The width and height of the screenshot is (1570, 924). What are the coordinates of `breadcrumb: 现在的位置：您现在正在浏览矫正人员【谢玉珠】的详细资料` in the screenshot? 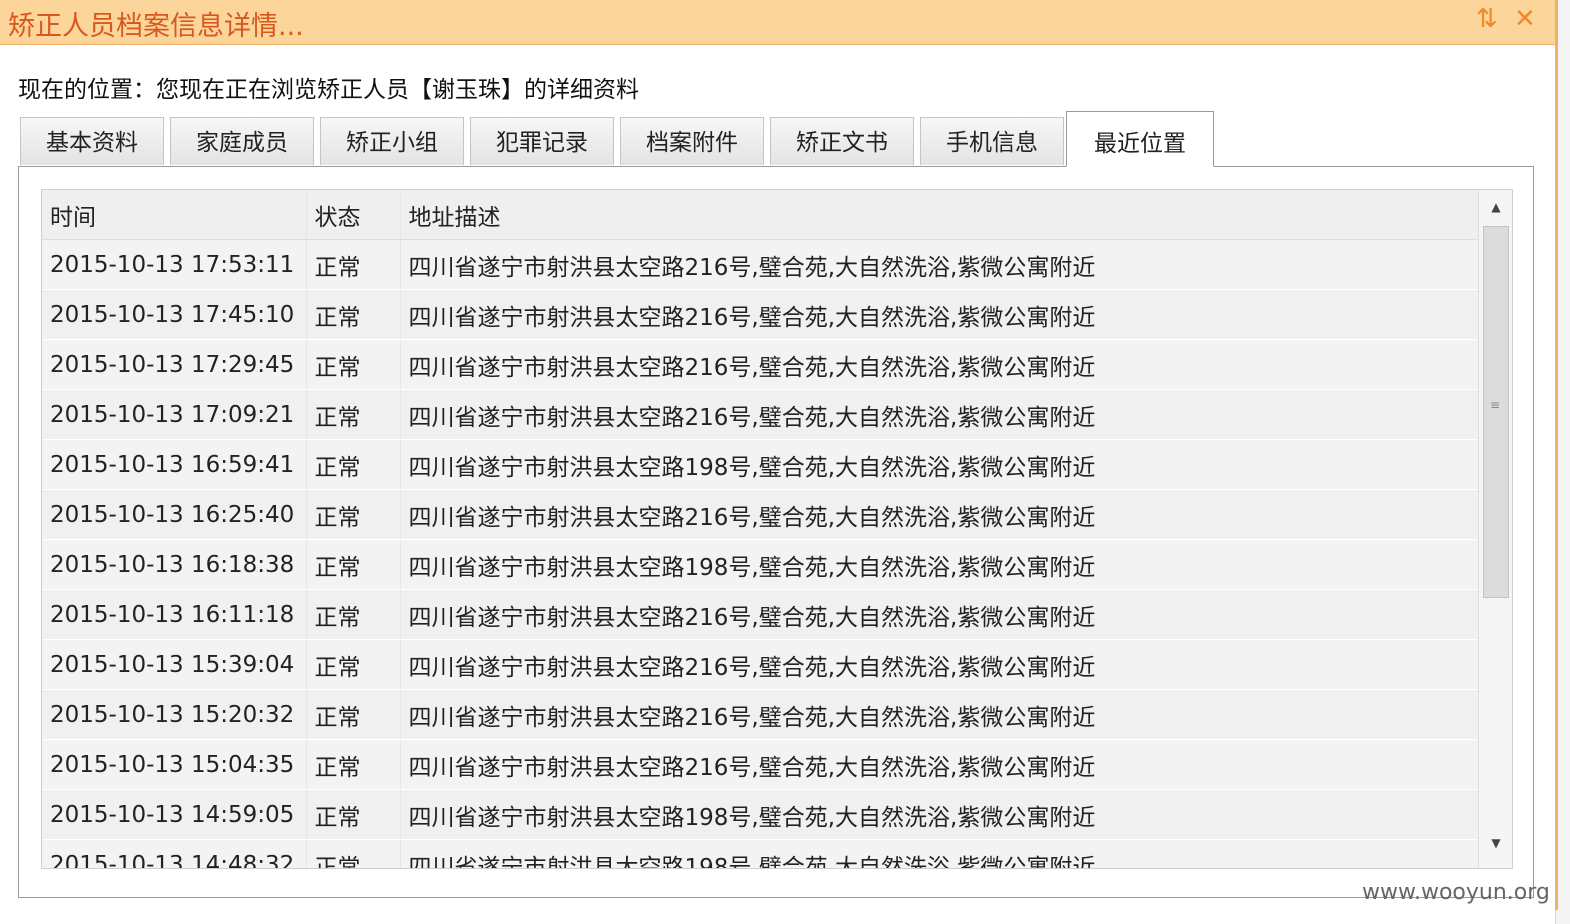 It's located at (328, 90).